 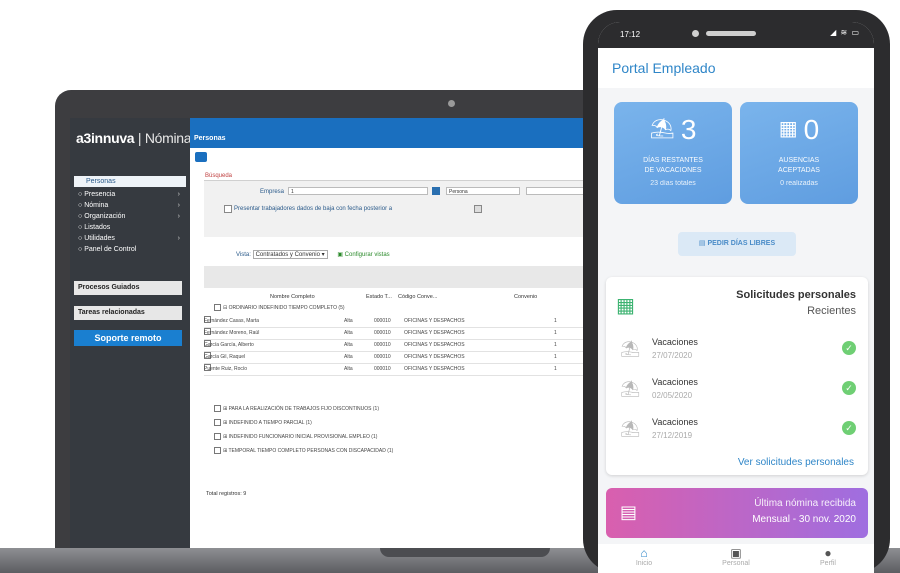 I want to click on front-camera, so click(x=695, y=33).